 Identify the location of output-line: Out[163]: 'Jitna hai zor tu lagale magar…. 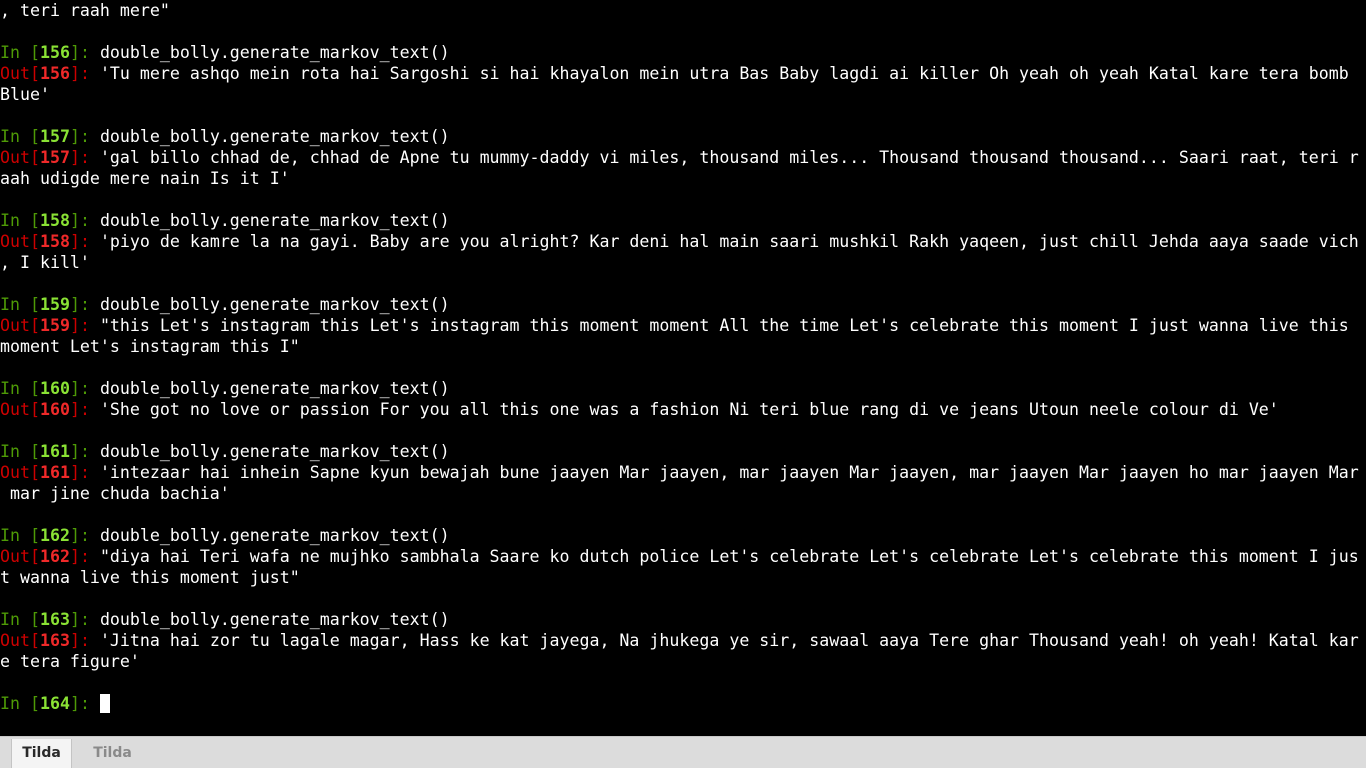
(683, 640).